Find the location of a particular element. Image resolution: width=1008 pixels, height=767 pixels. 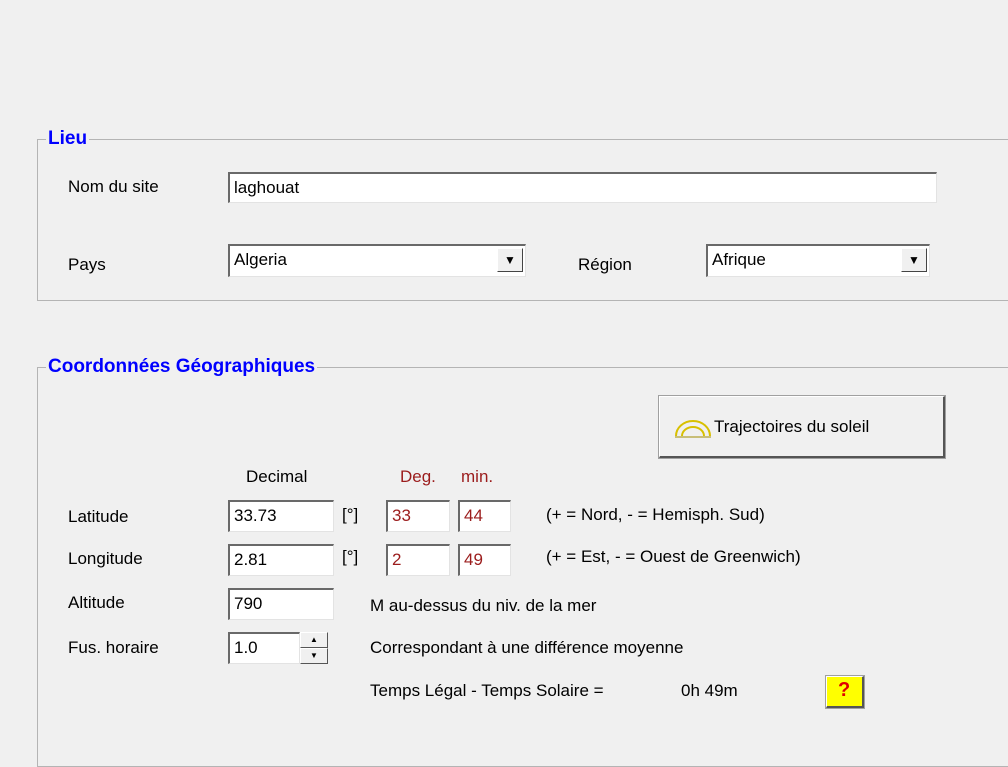

nom-site-label: Nom du site is located at coordinates (113, 186).